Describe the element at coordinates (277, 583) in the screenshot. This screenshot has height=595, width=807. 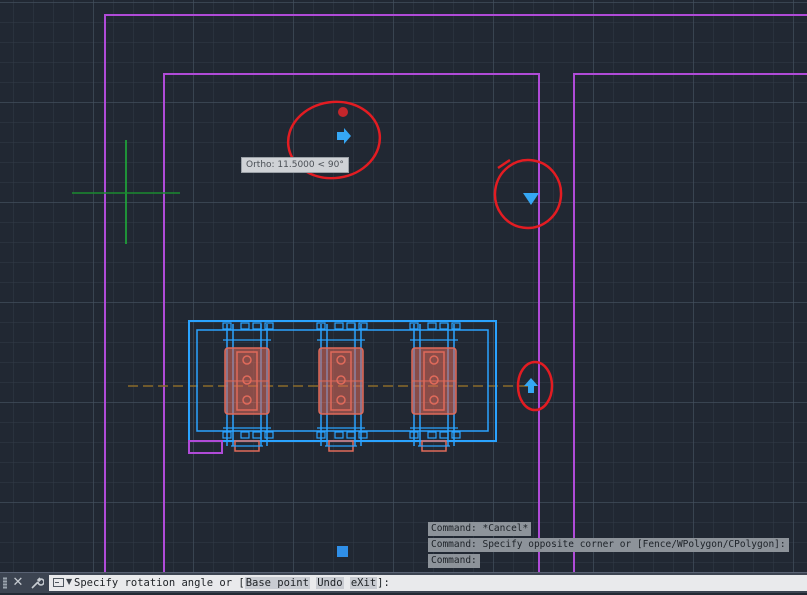
I see `option-base-point: Base point` at that location.